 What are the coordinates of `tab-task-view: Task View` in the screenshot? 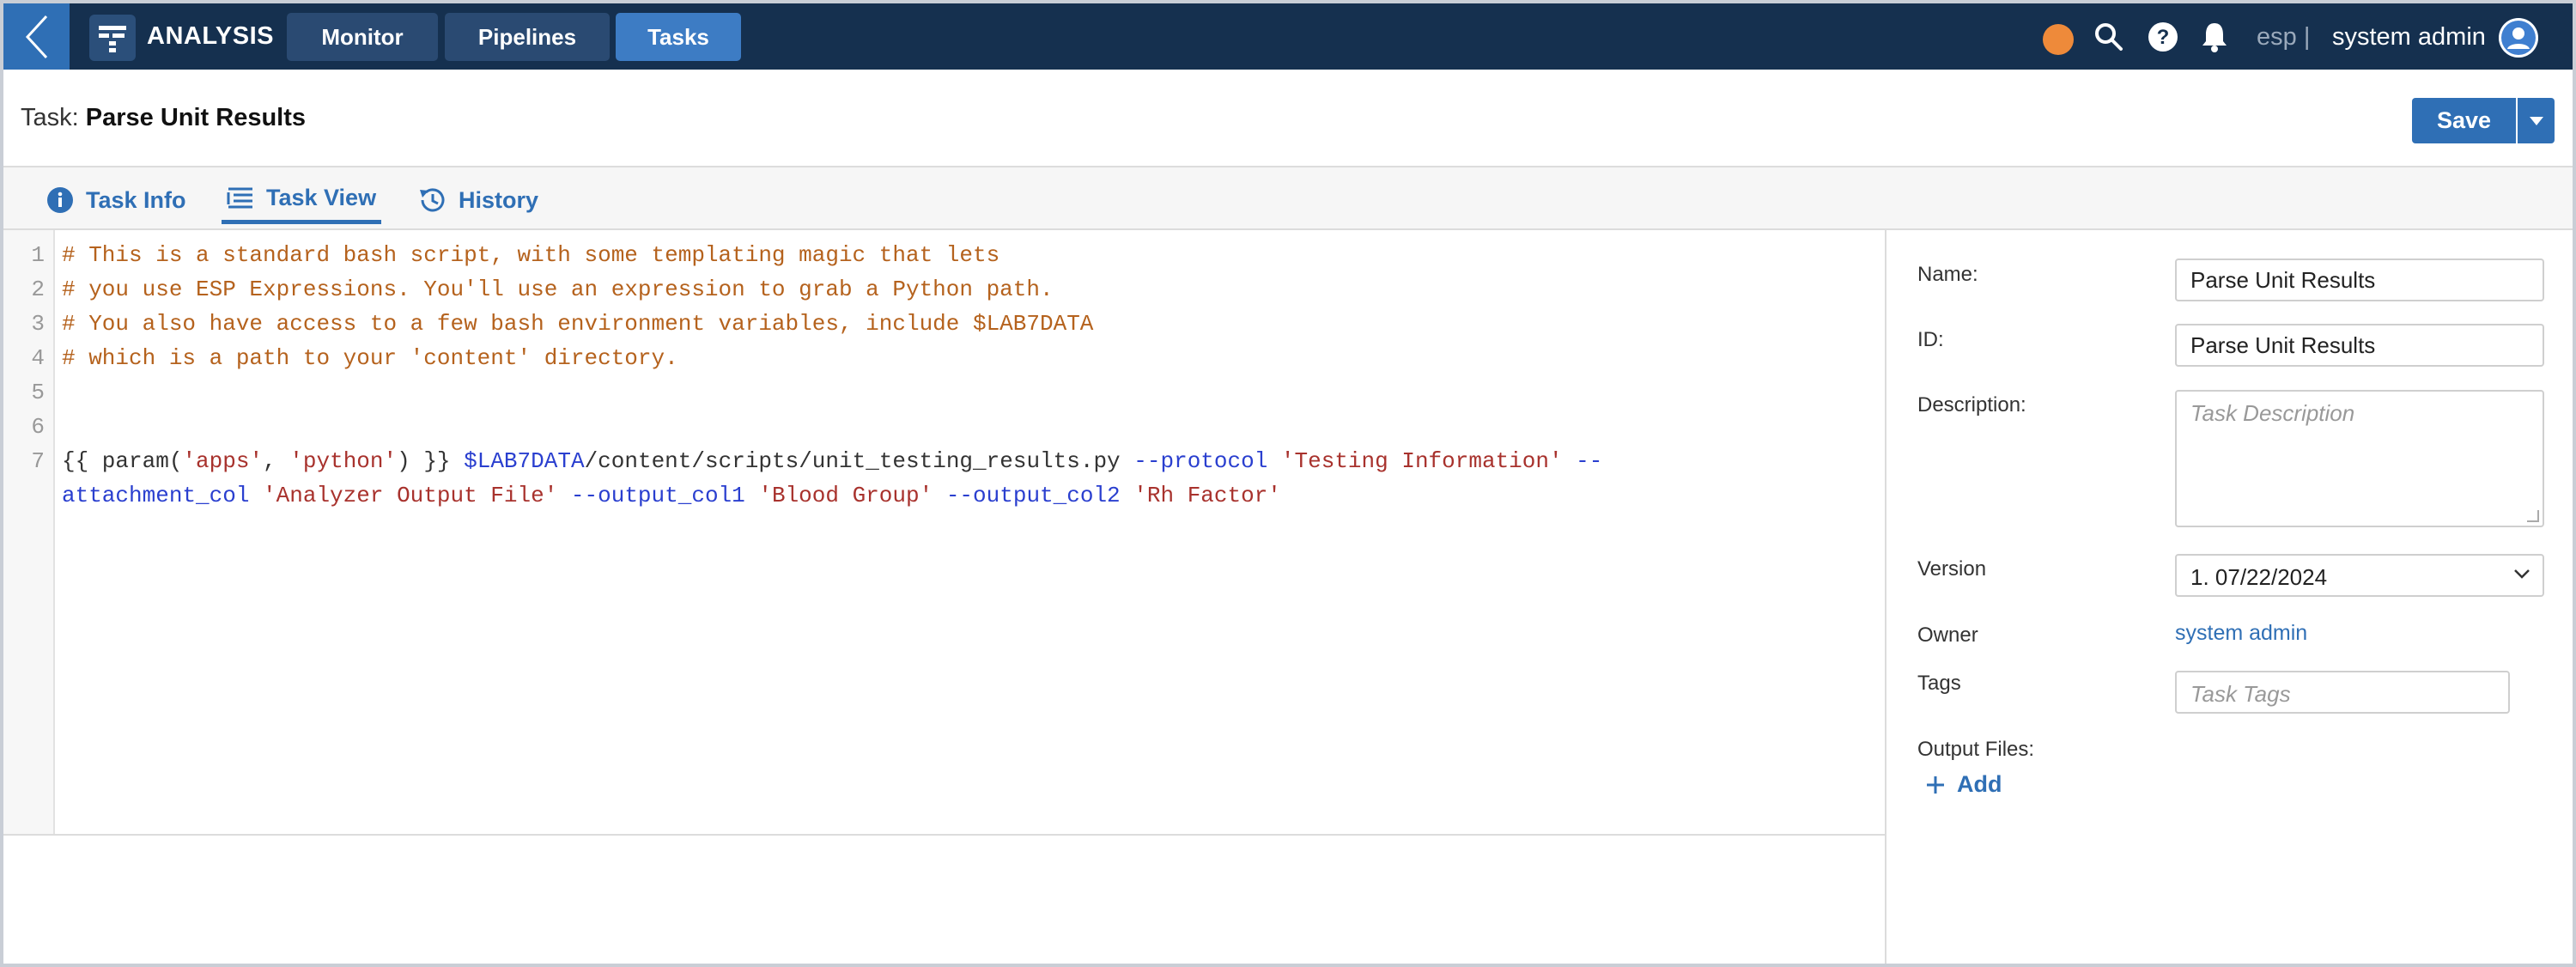 It's located at (302, 200).